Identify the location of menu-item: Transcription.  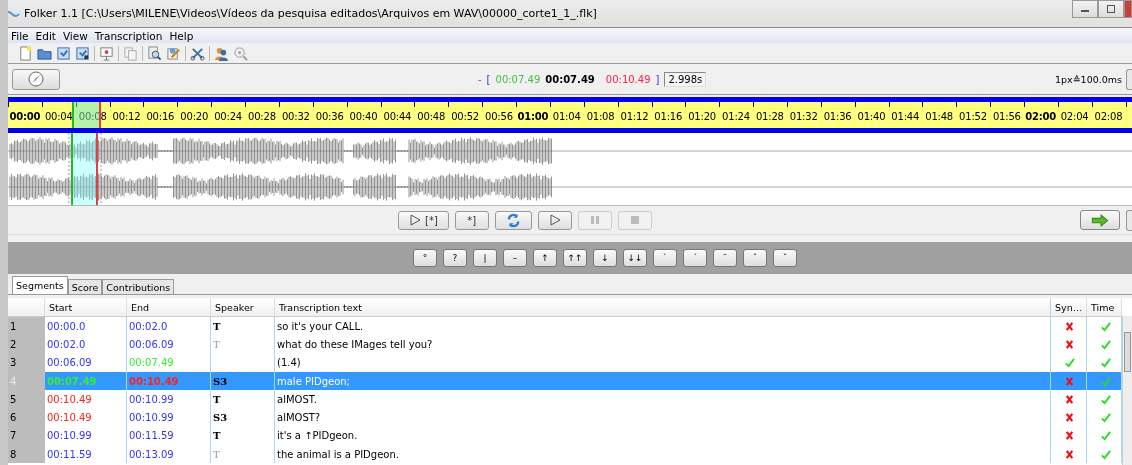
(128, 35).